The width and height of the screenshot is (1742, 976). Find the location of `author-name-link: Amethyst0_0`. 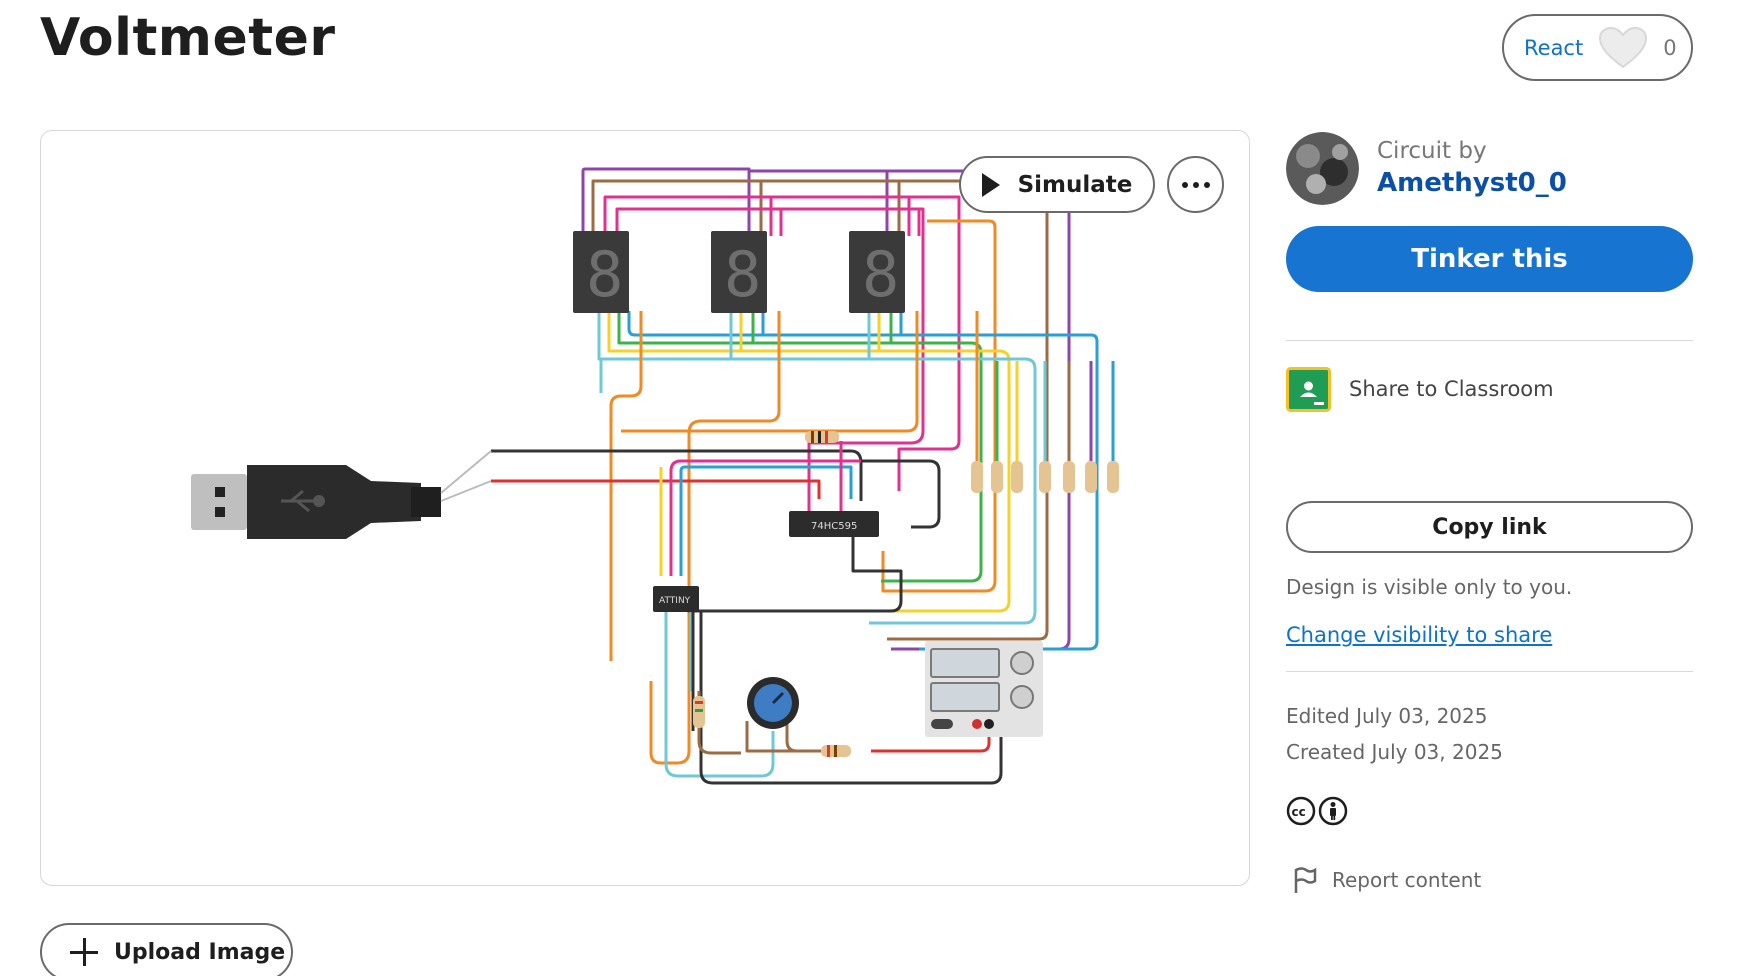

author-name-link: Amethyst0_0 is located at coordinates (1472, 183).